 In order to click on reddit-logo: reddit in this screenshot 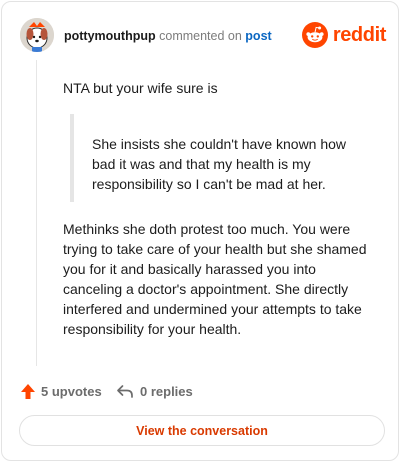, I will do `click(344, 35)`.